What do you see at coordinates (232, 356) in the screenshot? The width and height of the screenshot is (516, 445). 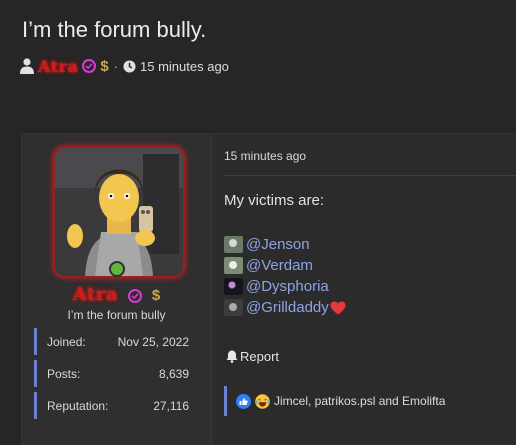 I see `bell-icon` at bounding box center [232, 356].